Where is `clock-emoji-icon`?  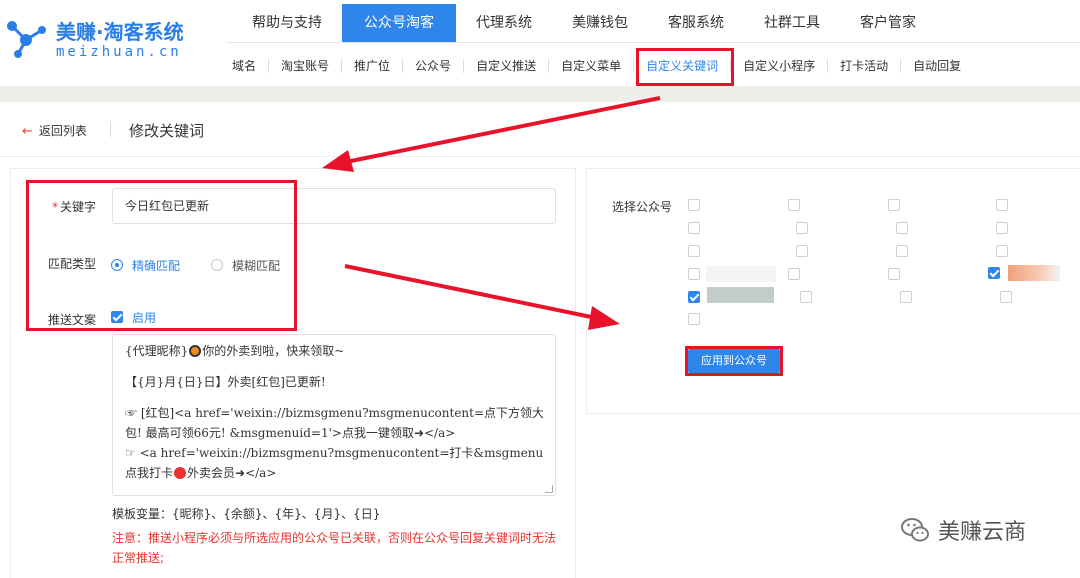
clock-emoji-icon is located at coordinates (195, 351).